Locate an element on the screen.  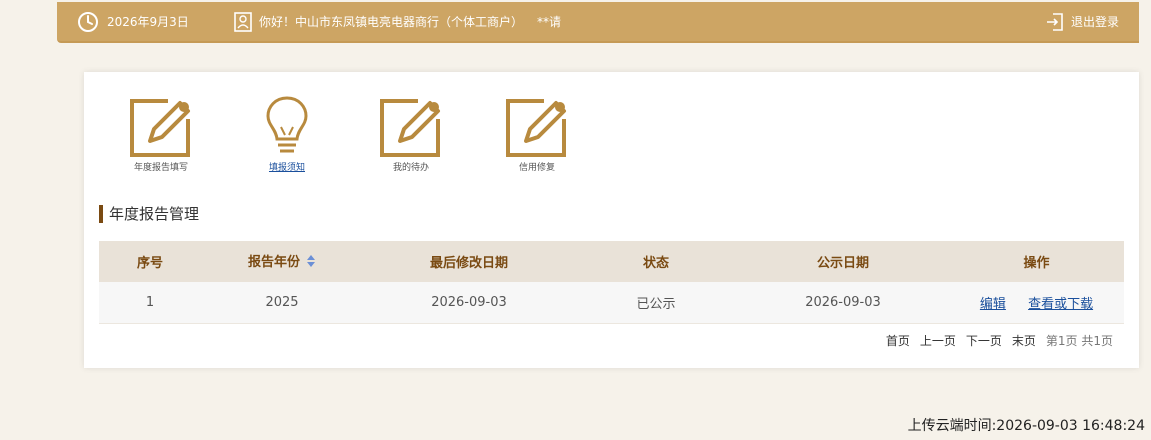
col-modified: 最后修改日期 is located at coordinates (469, 261).